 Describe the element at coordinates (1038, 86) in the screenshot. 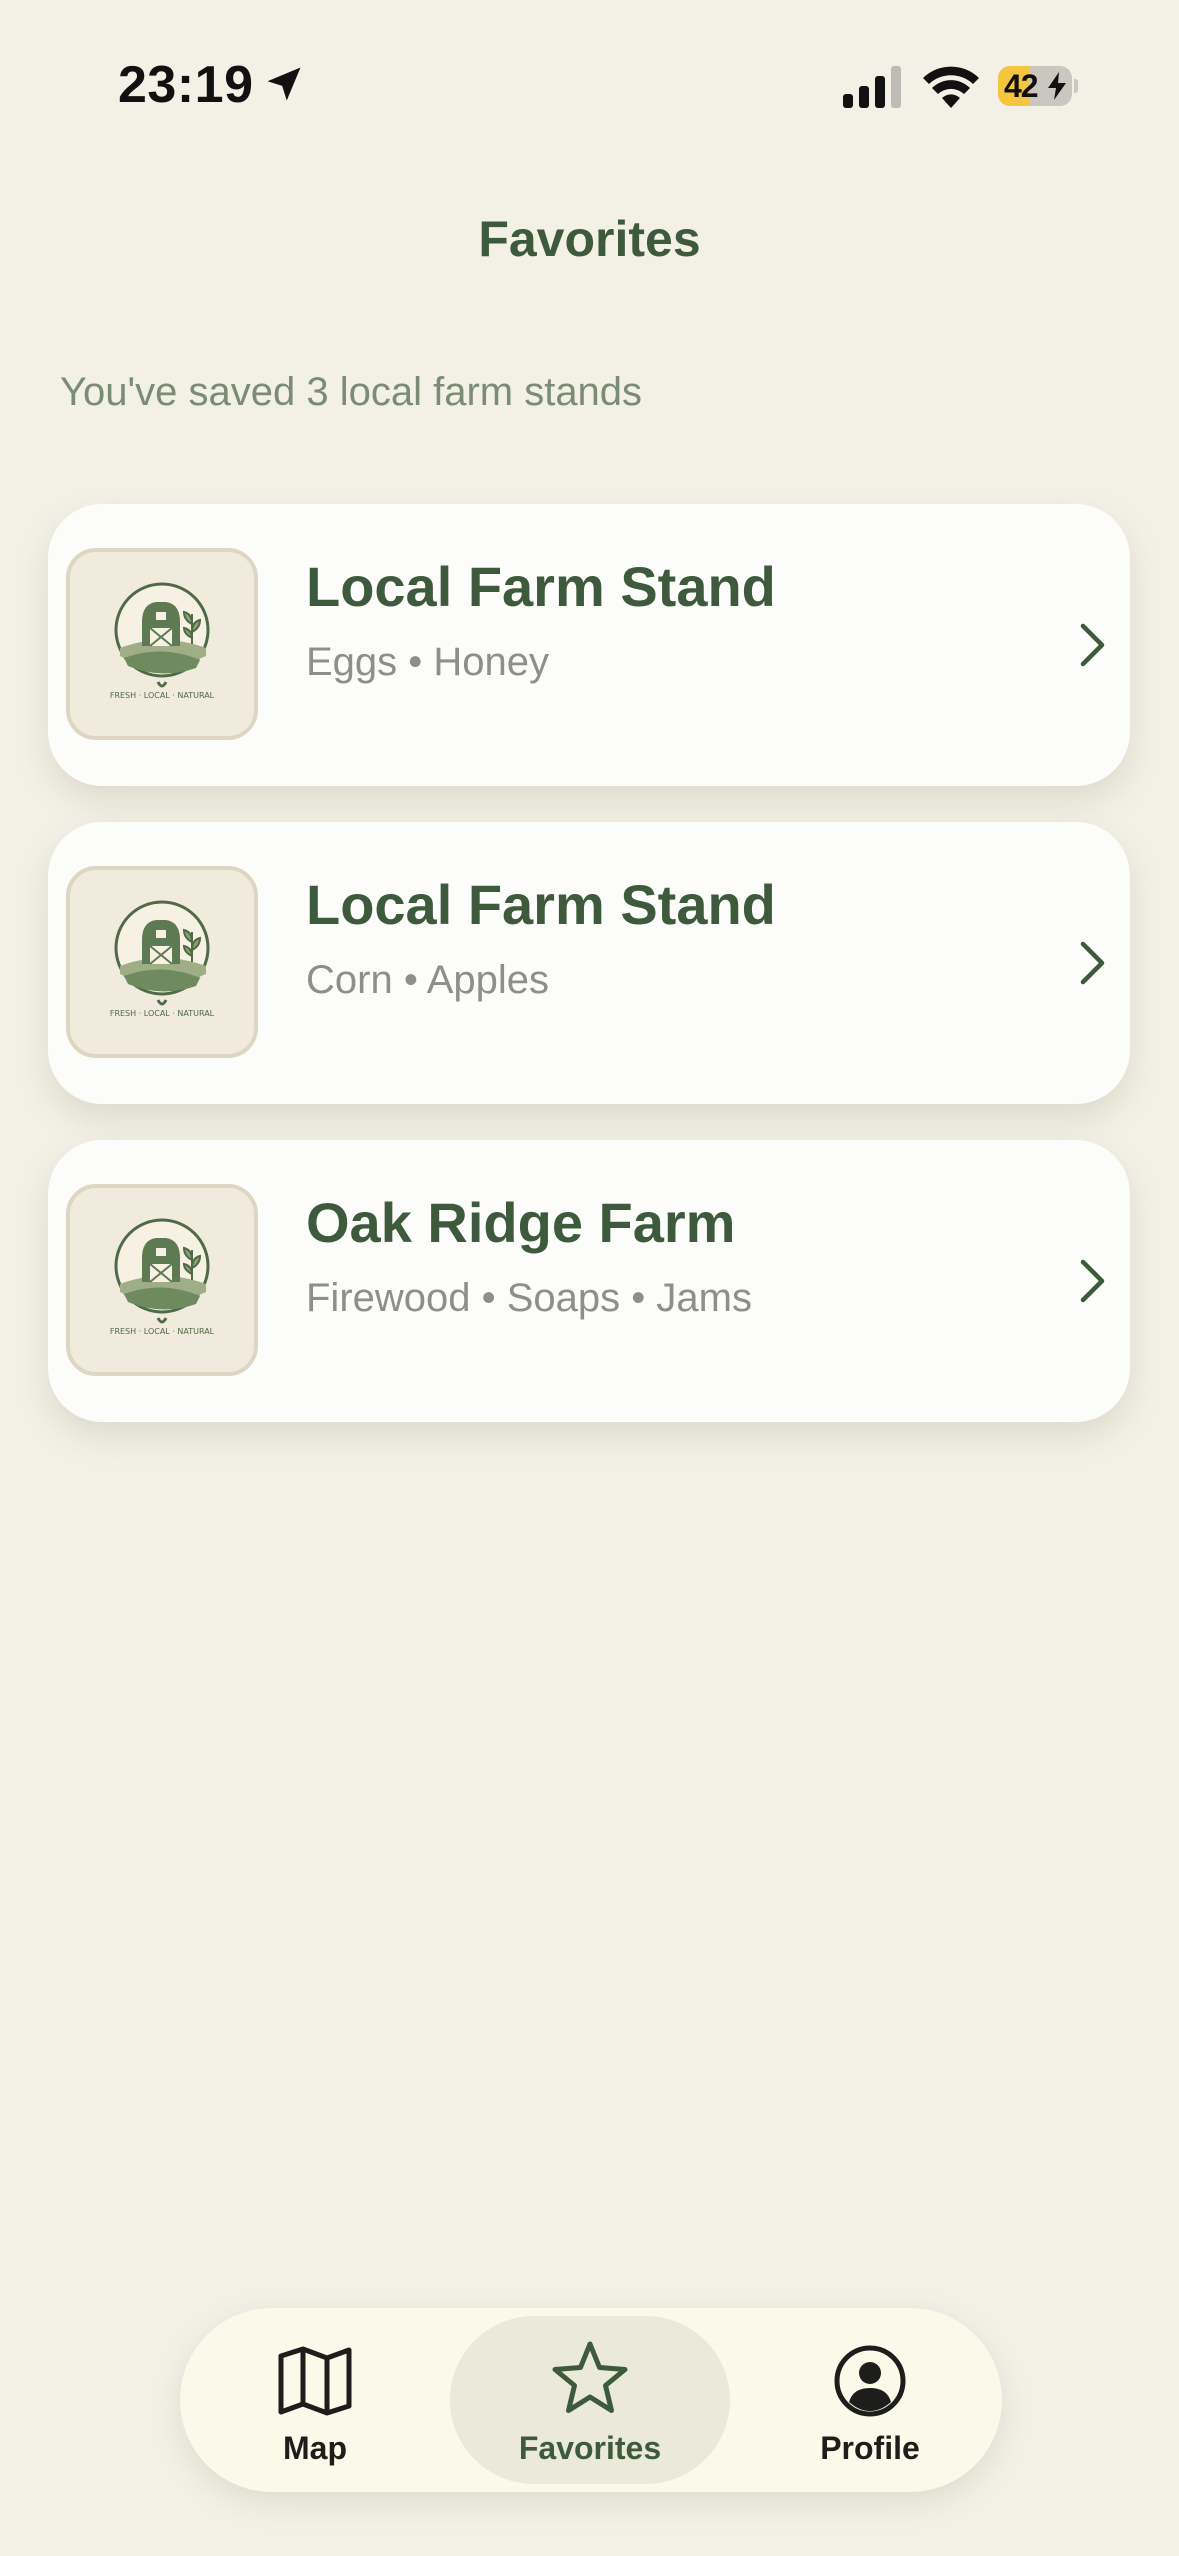

I see `battery-indicator: 42` at that location.